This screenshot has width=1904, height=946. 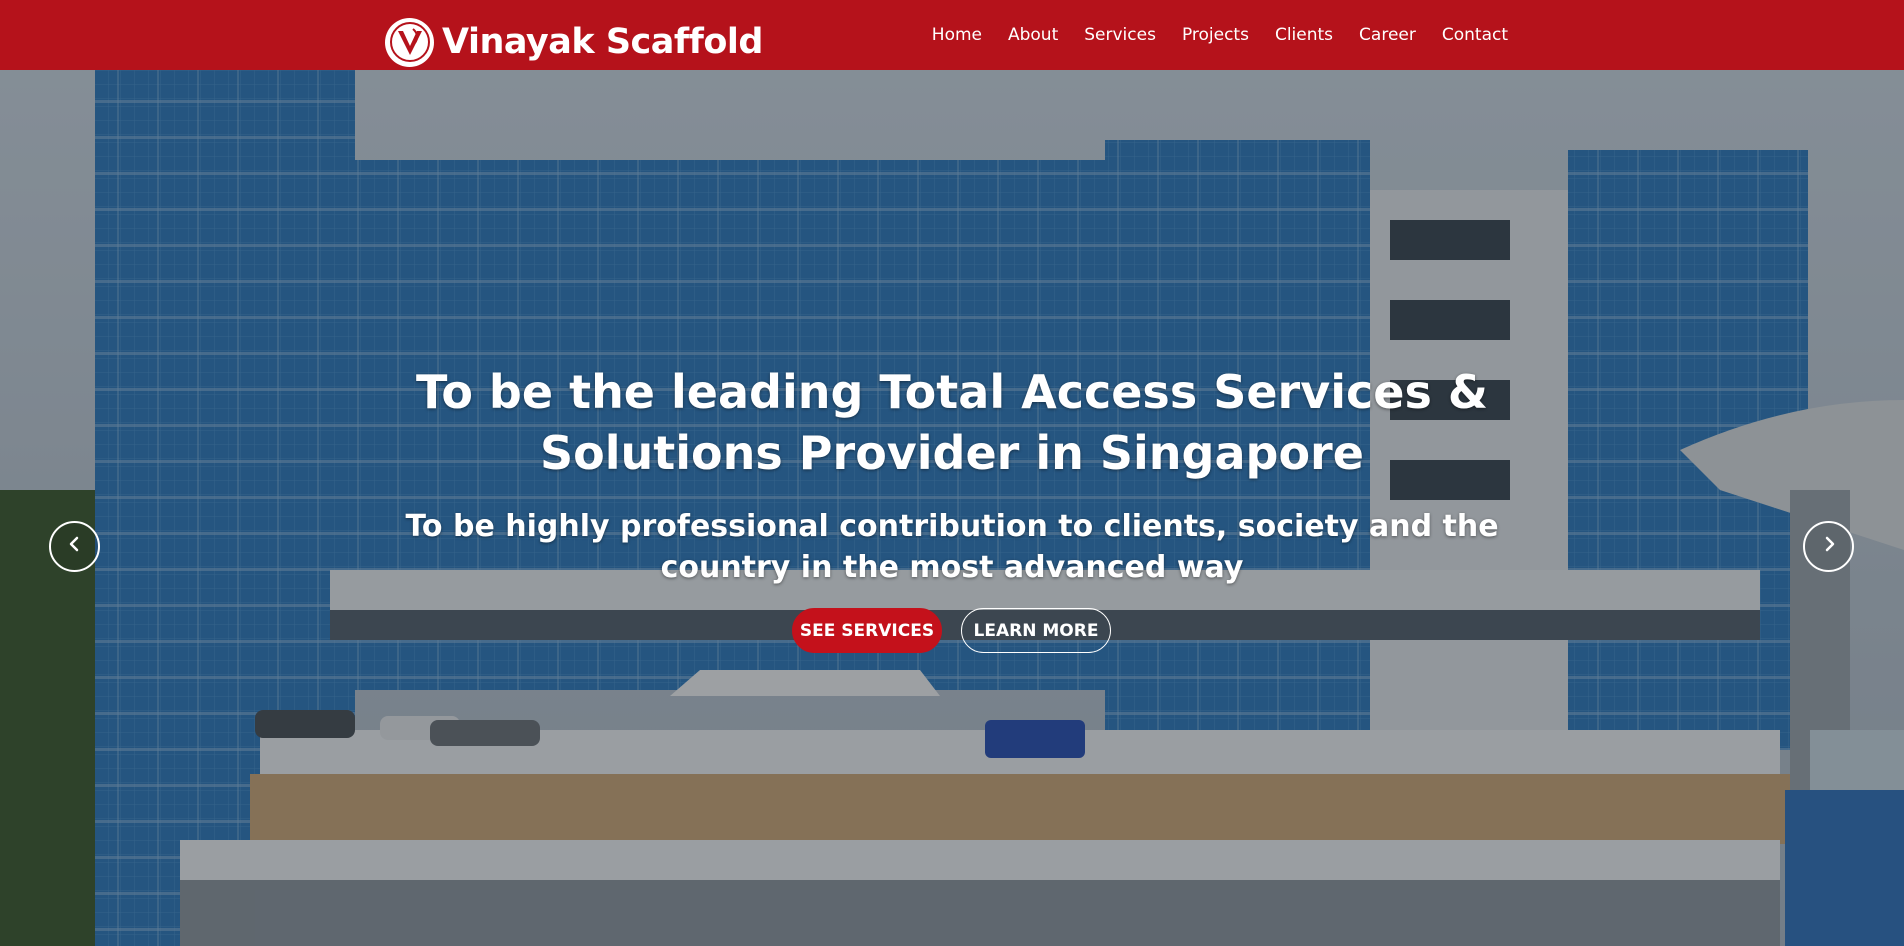 What do you see at coordinates (867, 630) in the screenshot?
I see `see-services-button: SEE SERVICES` at bounding box center [867, 630].